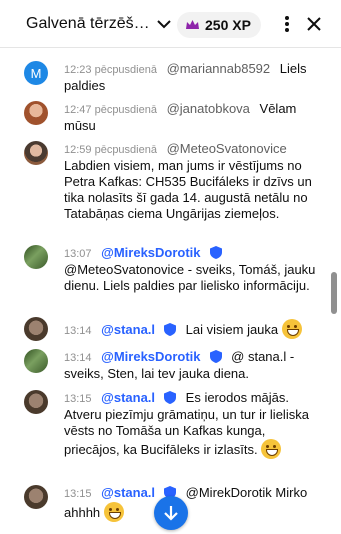 This screenshot has height=534, width=341. What do you see at coordinates (78, 254) in the screenshot?
I see `message-time: 13:07` at bounding box center [78, 254].